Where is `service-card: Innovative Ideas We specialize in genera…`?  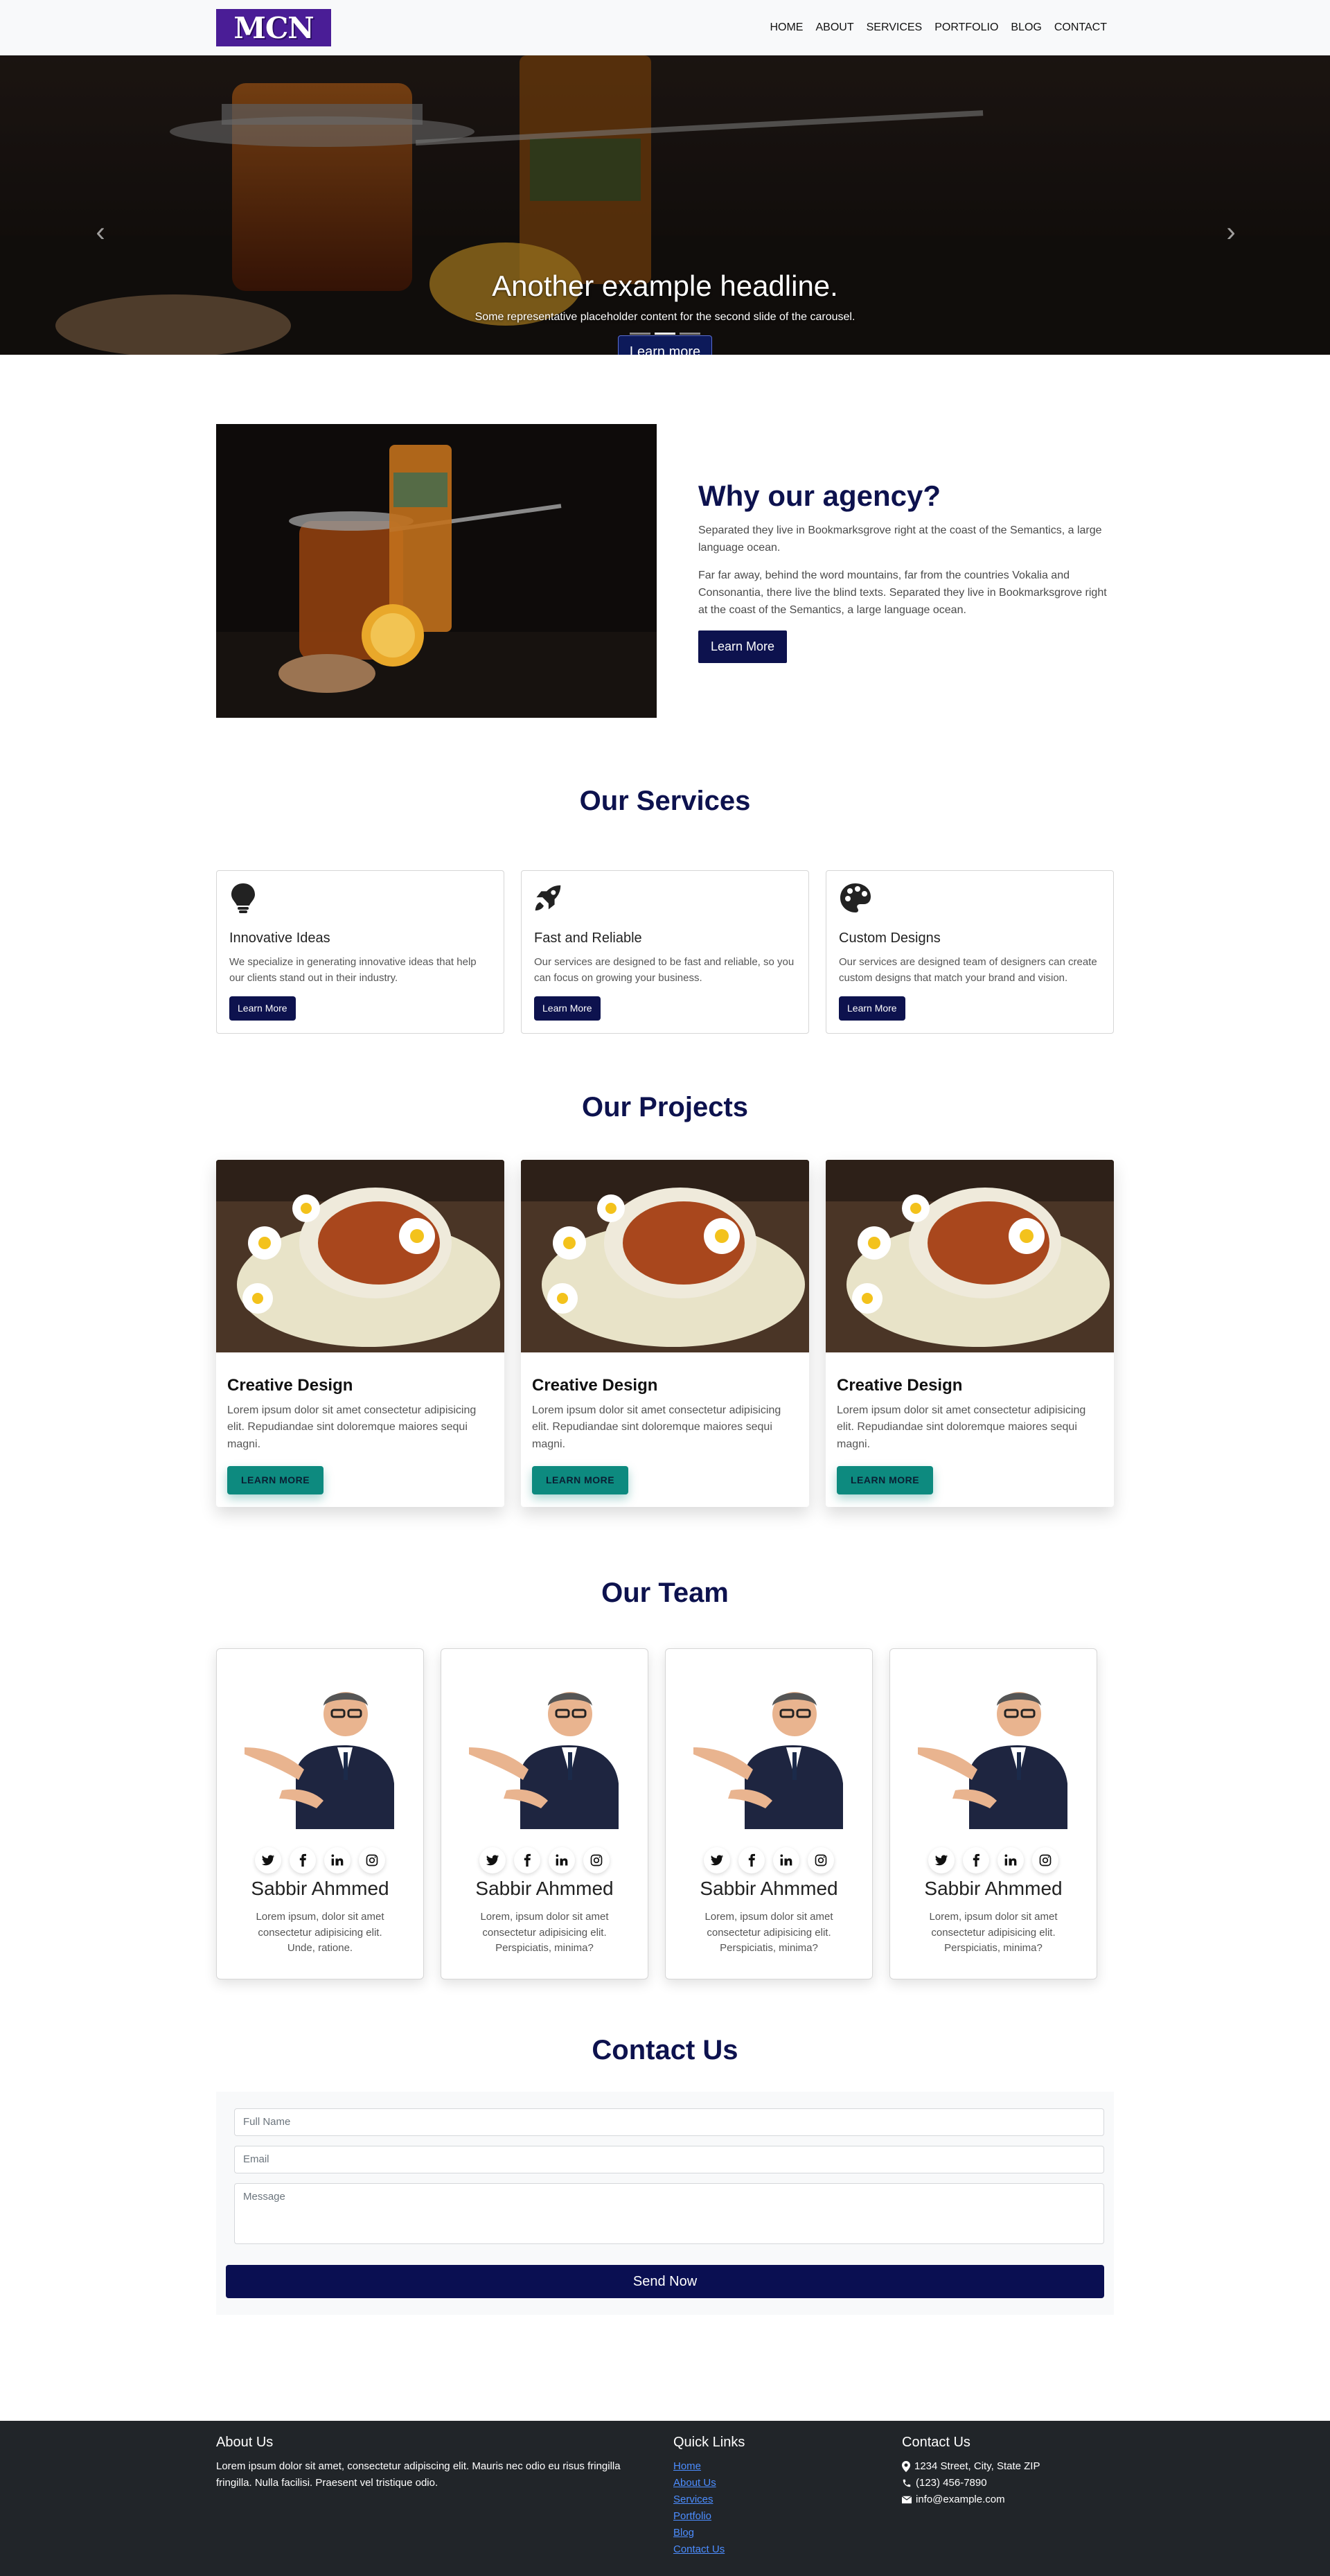
service-card: Innovative Ideas We specialize in genera… is located at coordinates (360, 952).